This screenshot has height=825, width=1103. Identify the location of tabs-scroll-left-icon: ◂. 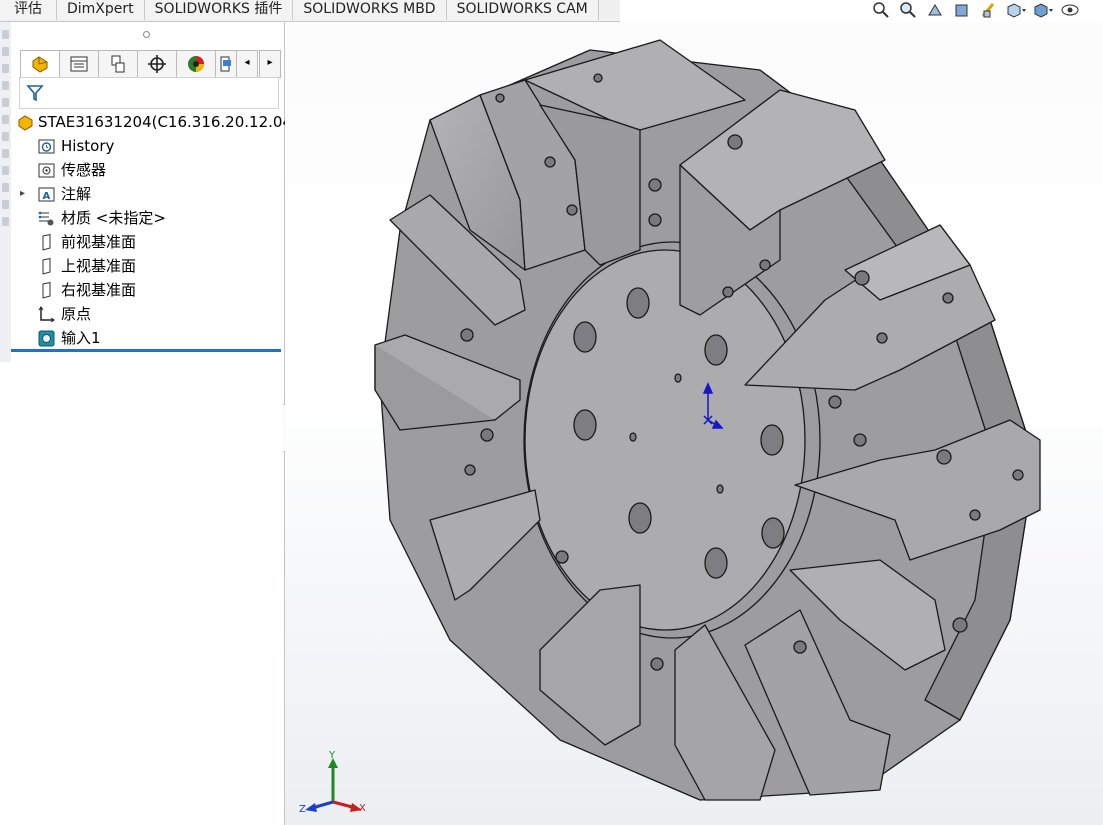
(247, 64).